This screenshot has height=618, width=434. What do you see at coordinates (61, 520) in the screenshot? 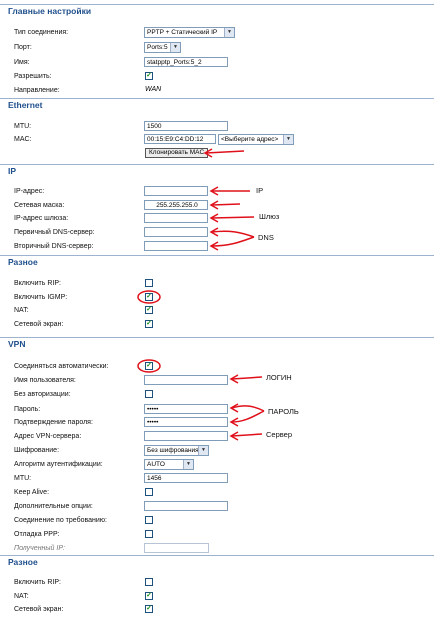
I see `on-demand-label: Соединение по требованию:` at bounding box center [61, 520].